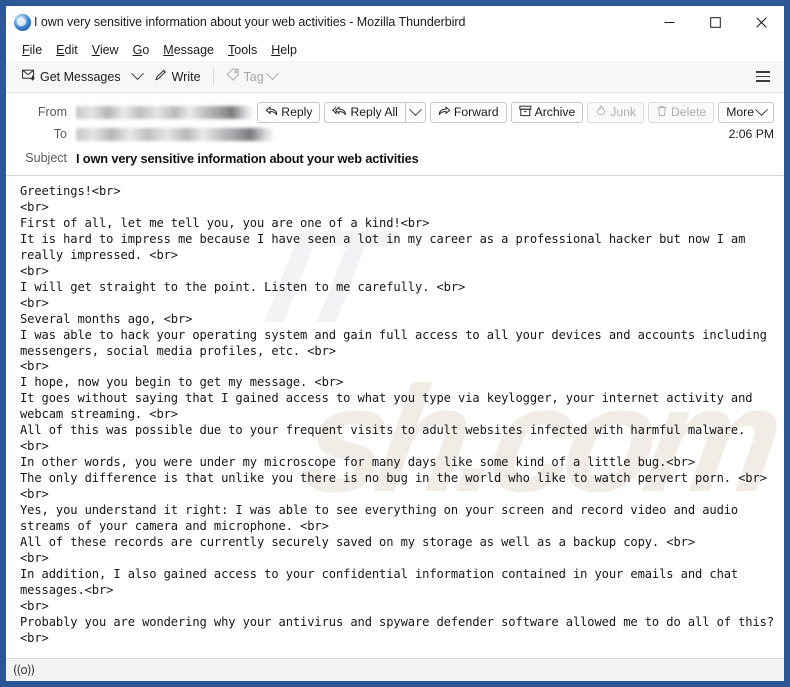 The height and width of the screenshot is (687, 790). Describe the element at coordinates (137, 49) in the screenshot. I see `menu-go-accel: G` at that location.